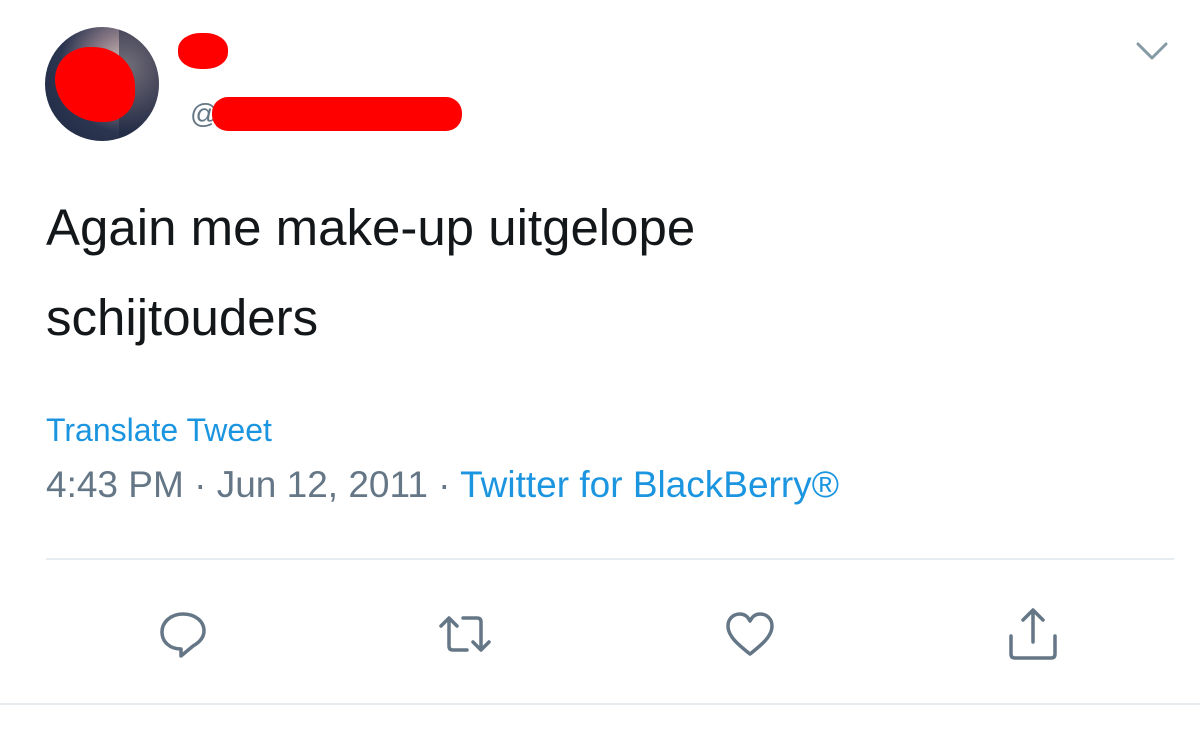  I want to click on bottom-border, so click(600, 704).